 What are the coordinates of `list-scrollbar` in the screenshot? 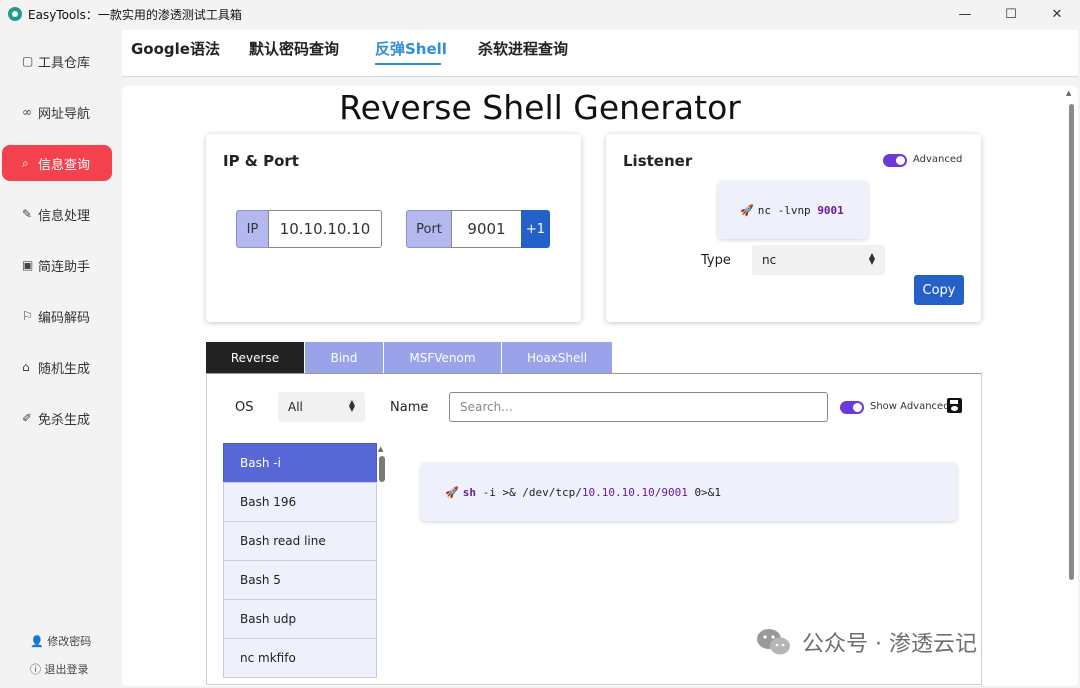 It's located at (382, 469).